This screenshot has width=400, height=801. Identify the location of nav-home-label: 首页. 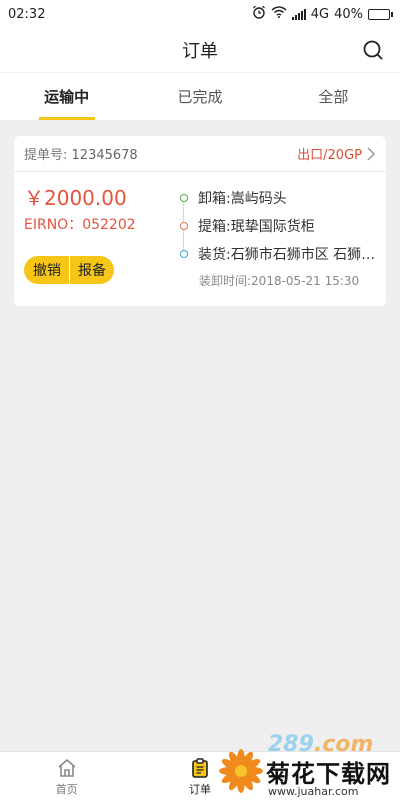
(66, 789).